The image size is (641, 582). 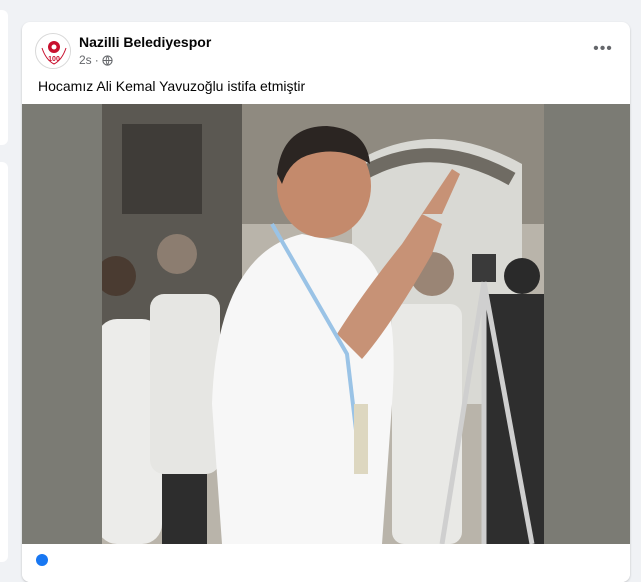 I want to click on globe-icon, so click(x=107, y=60).